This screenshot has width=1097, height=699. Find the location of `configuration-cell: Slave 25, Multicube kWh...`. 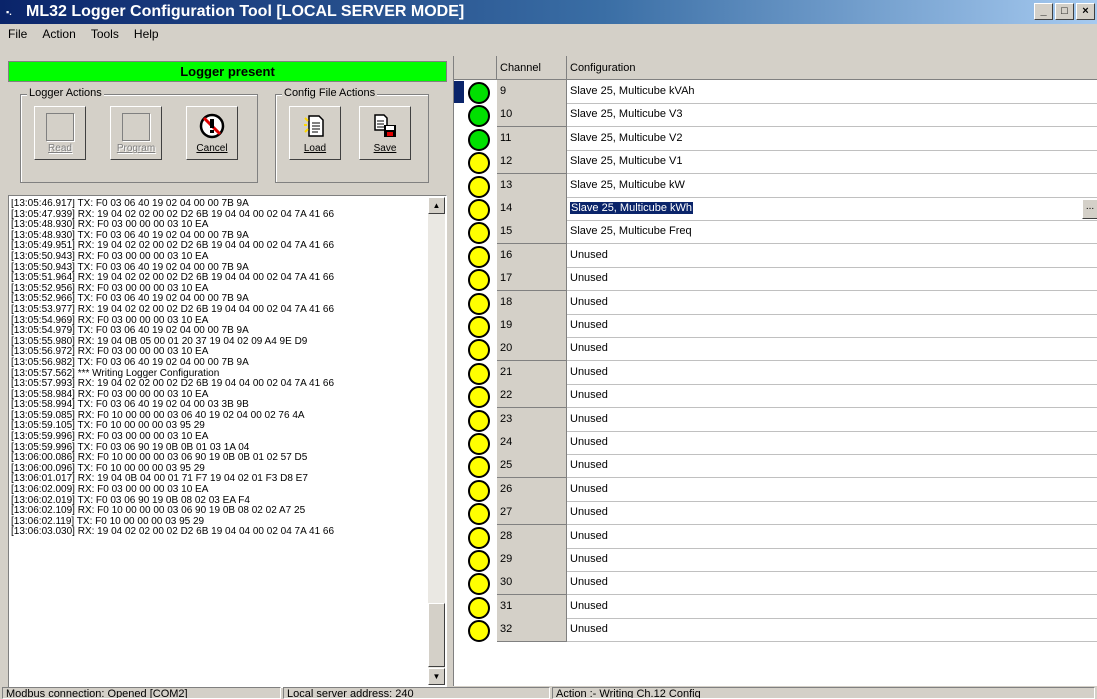

configuration-cell: Slave 25, Multicube kWh... is located at coordinates (832, 209).